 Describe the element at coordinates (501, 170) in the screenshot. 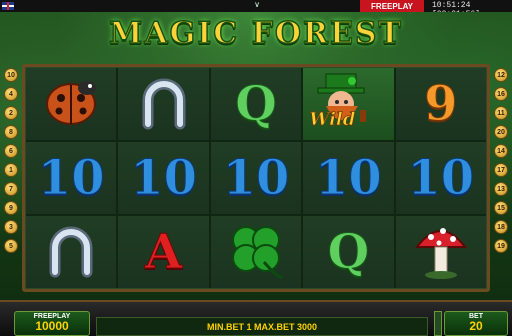

I see `payline-number: 17` at that location.